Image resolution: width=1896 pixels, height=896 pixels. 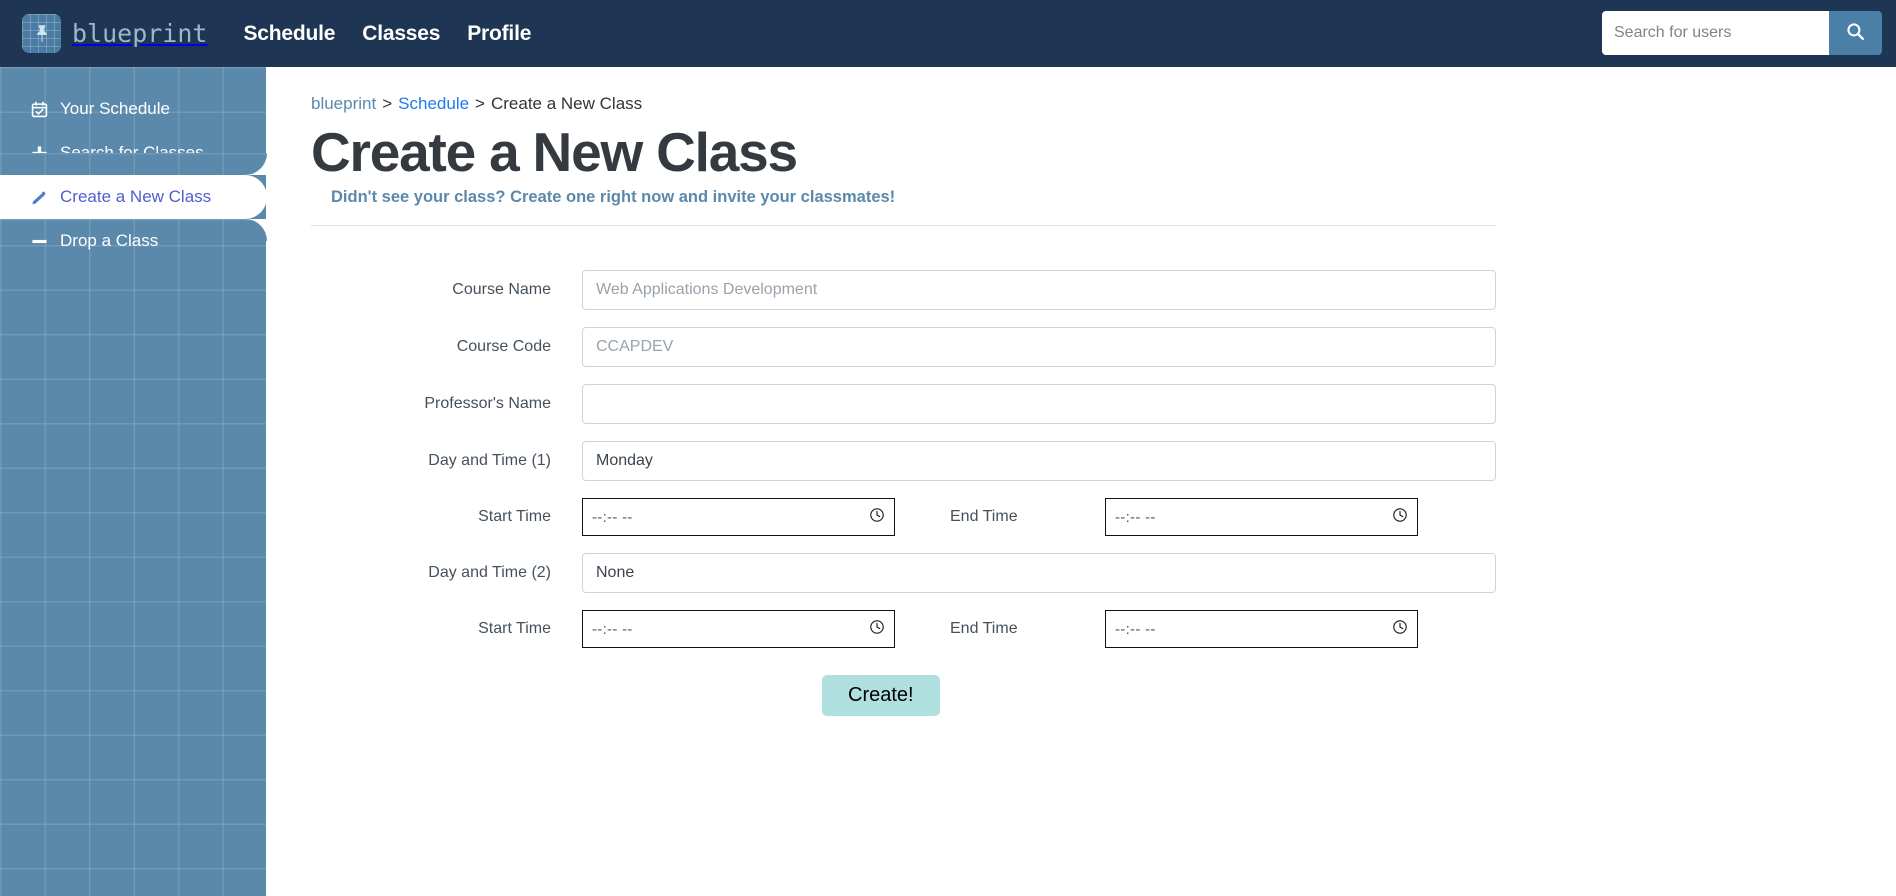 What do you see at coordinates (42, 109) in the screenshot?
I see `calendar-check-icon` at bounding box center [42, 109].